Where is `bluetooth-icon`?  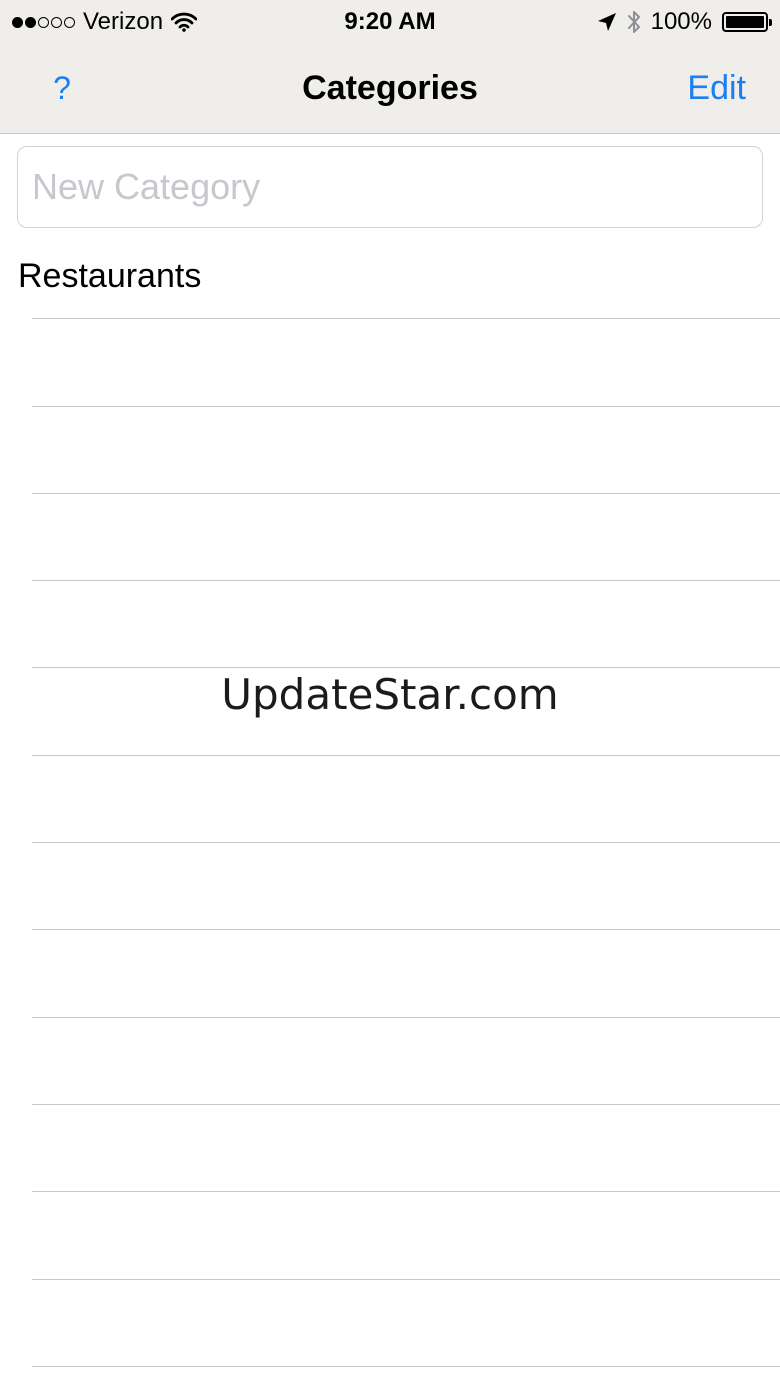 bluetooth-icon is located at coordinates (634, 22).